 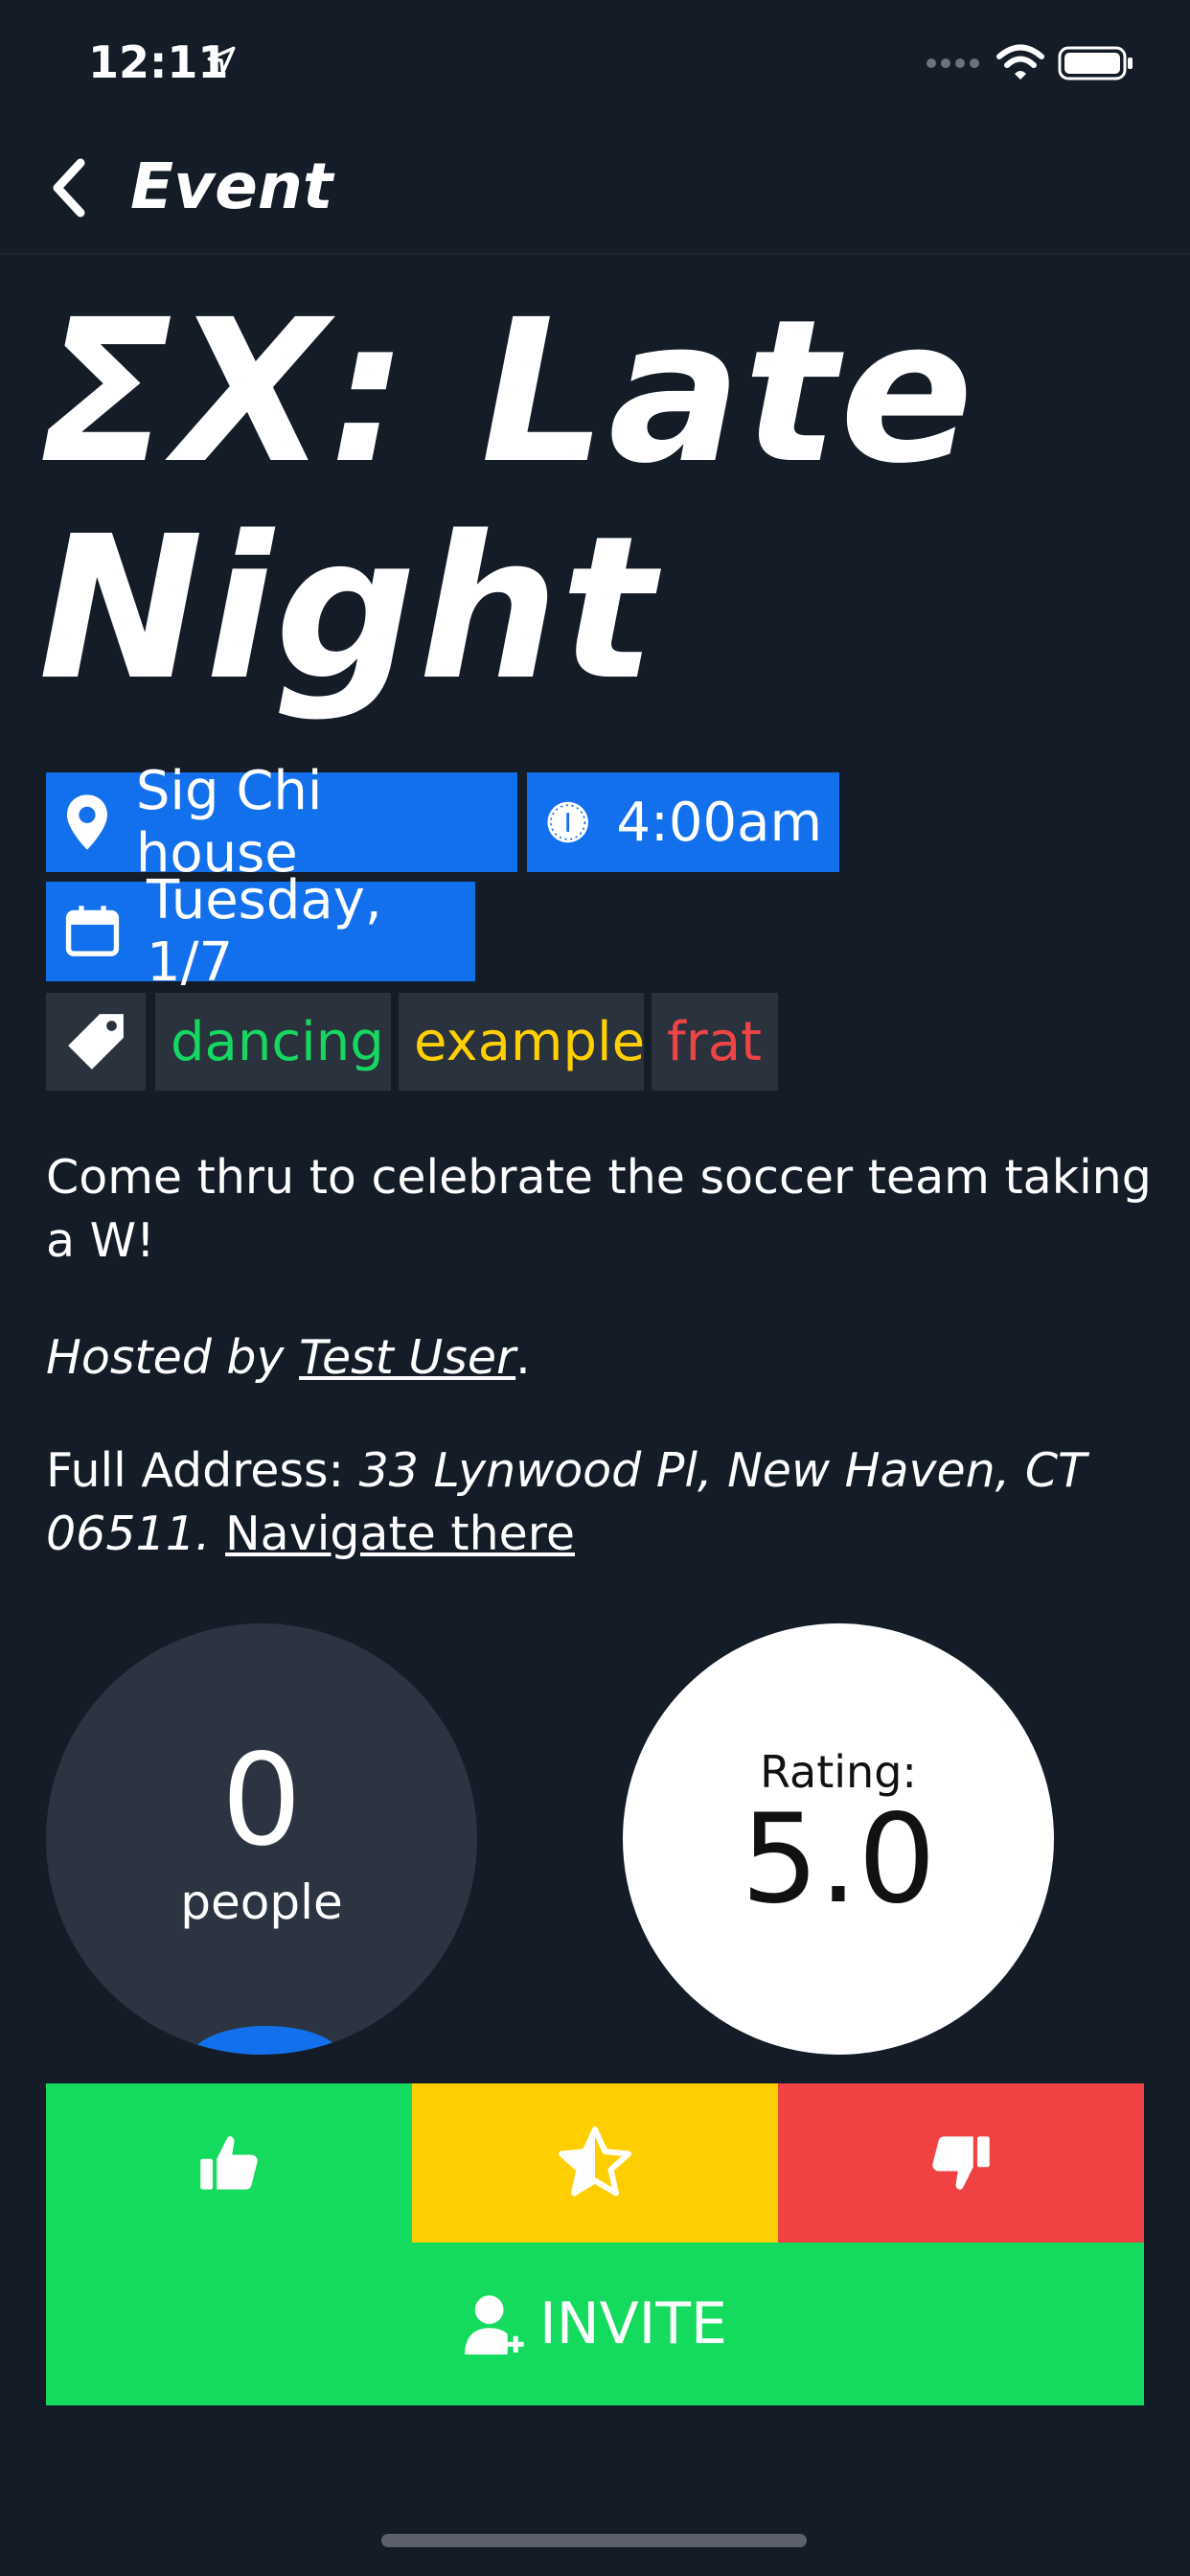 I want to click on time-chip: 4:00am, so click(x=683, y=822).